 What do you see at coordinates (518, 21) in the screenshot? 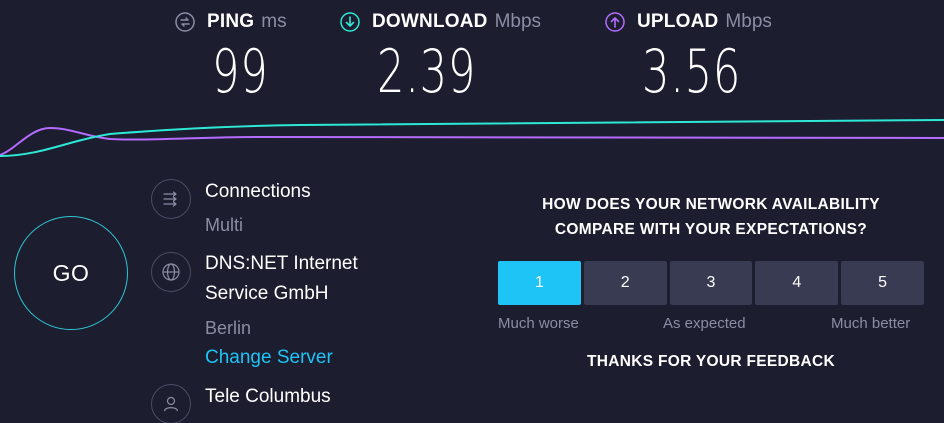
I see `download-unit: Mbps` at bounding box center [518, 21].